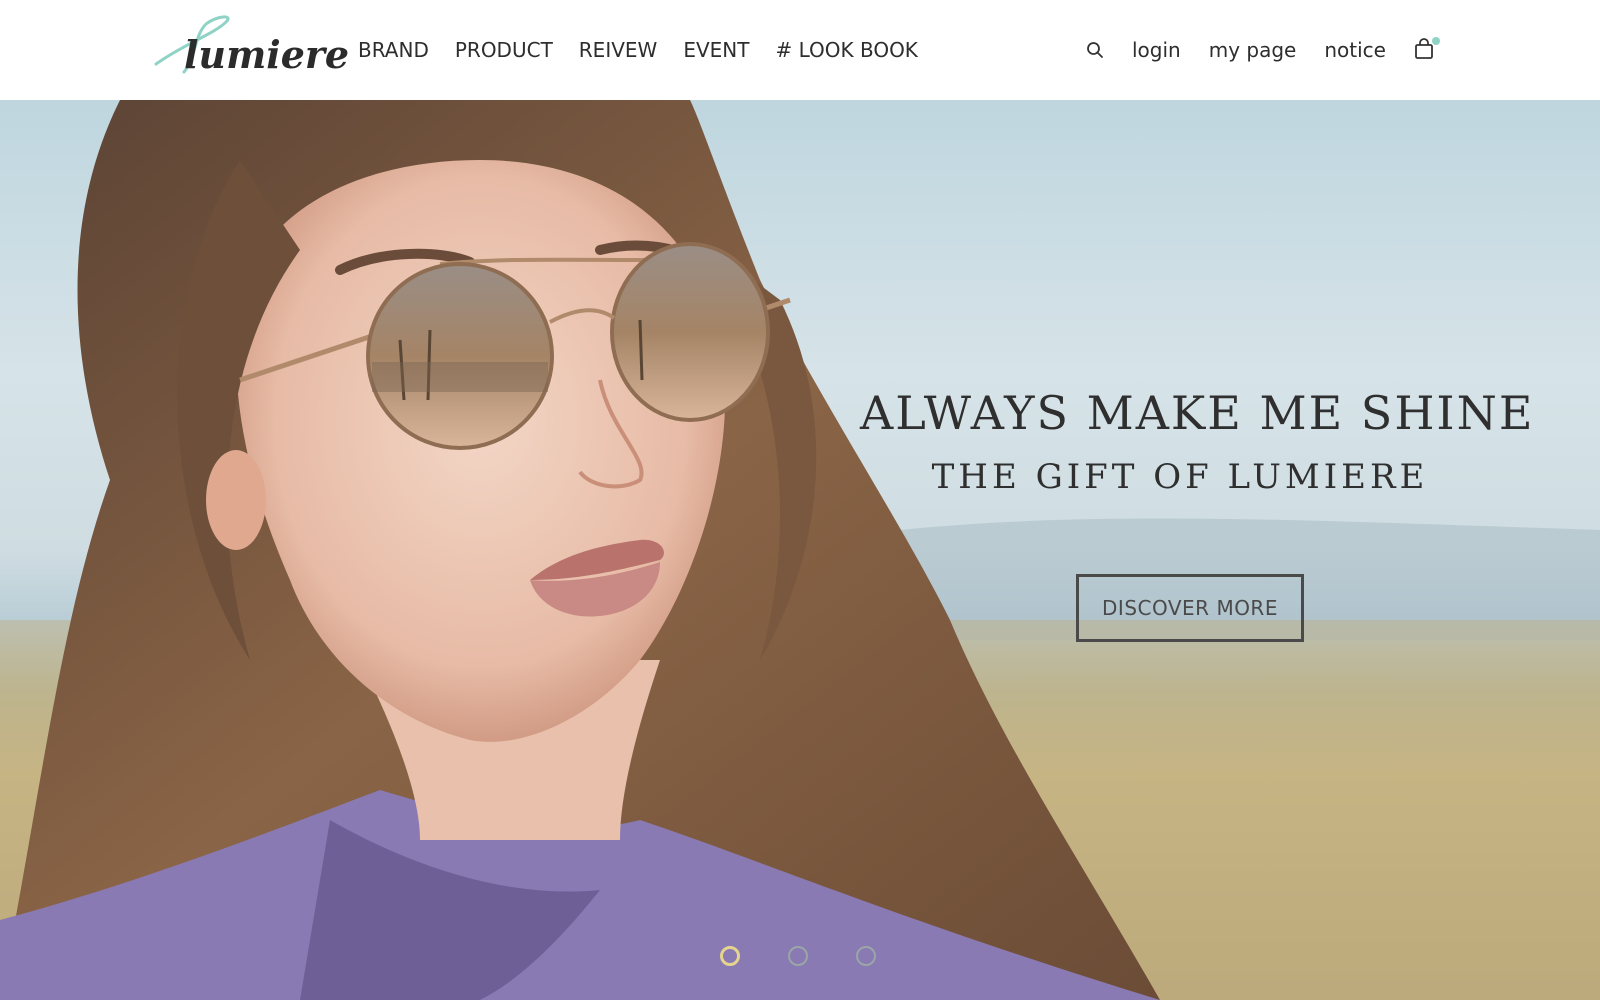 This screenshot has width=1600, height=1000. I want to click on login-link: login, so click(1156, 50).